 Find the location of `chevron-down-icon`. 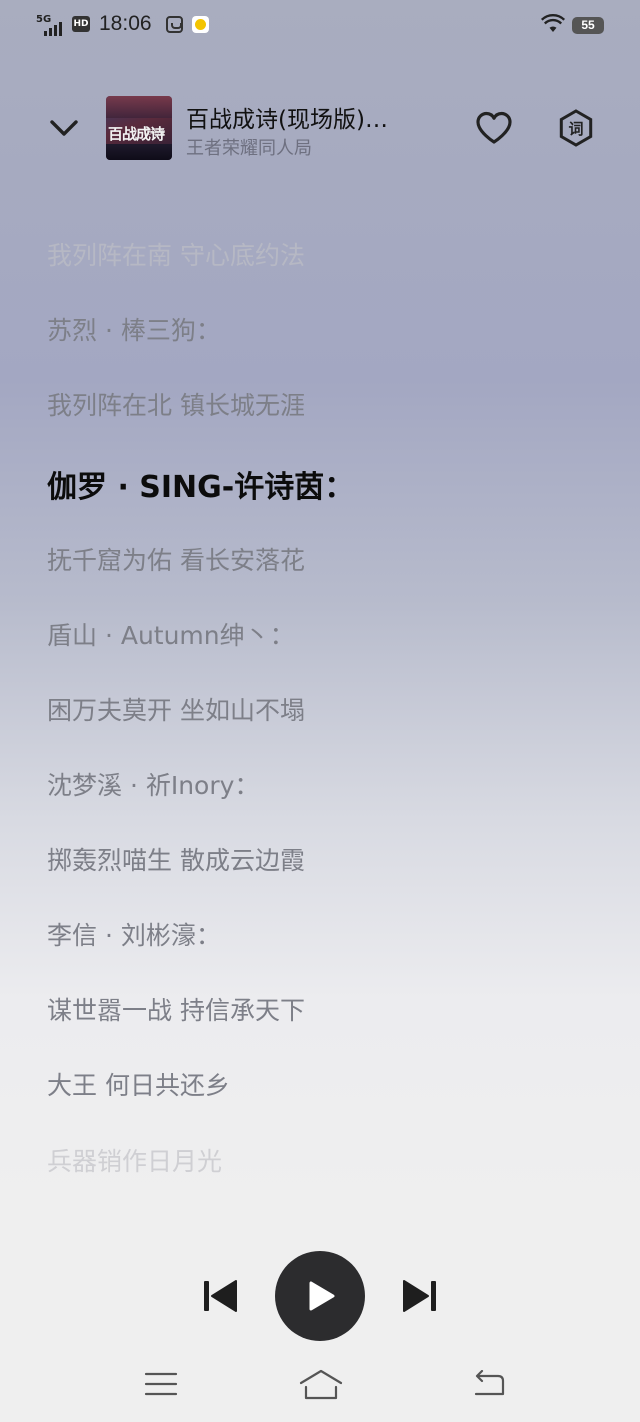

chevron-down-icon is located at coordinates (64, 128).